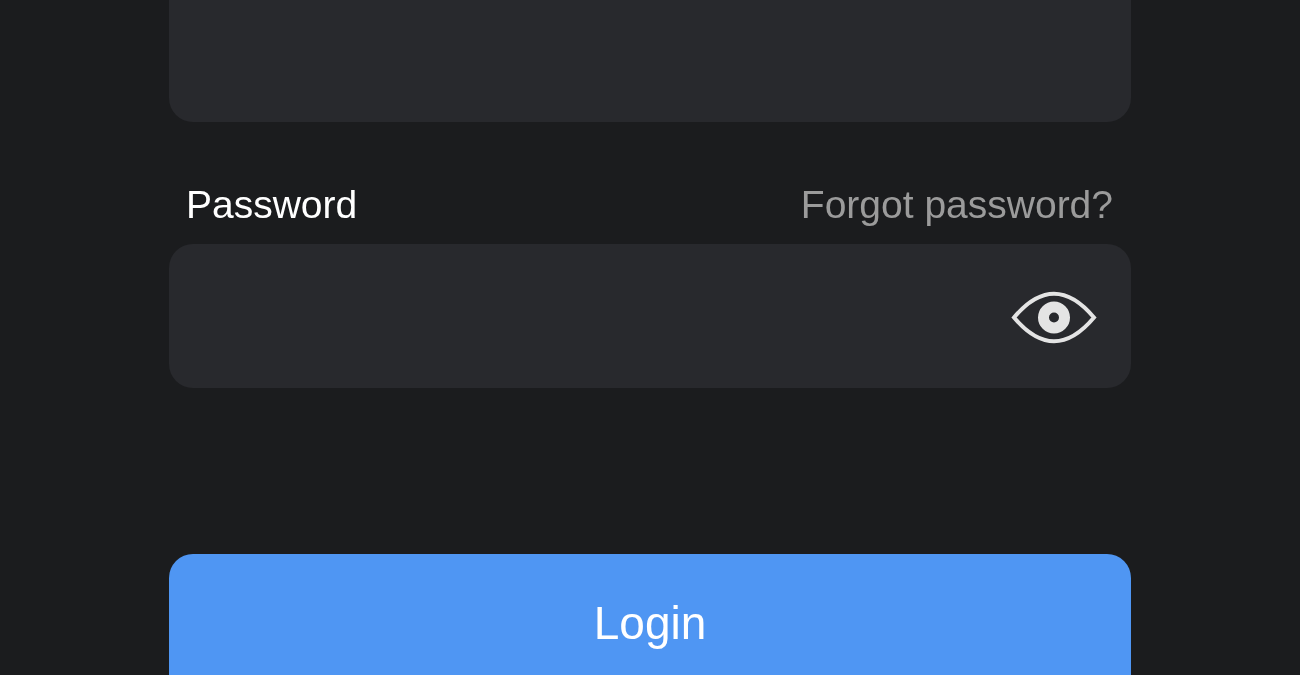 Image resolution: width=1300 pixels, height=675 pixels. What do you see at coordinates (956, 205) in the screenshot?
I see `forgot-password-link: Forgot password?` at bounding box center [956, 205].